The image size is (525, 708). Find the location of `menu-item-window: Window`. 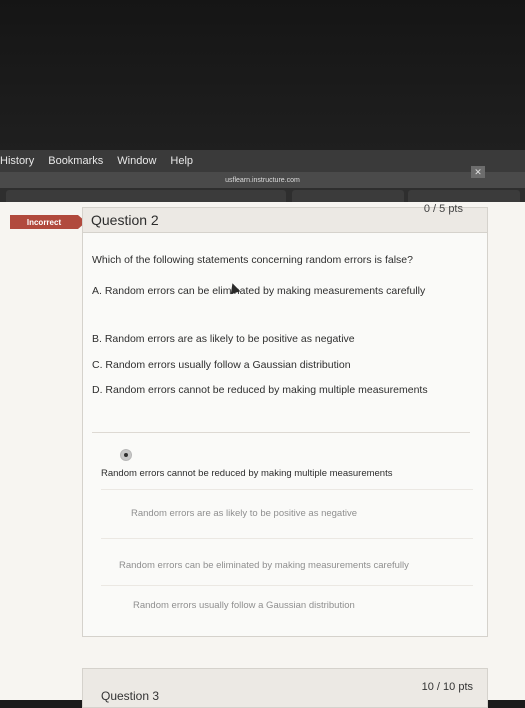

menu-item-window: Window is located at coordinates (136, 161).